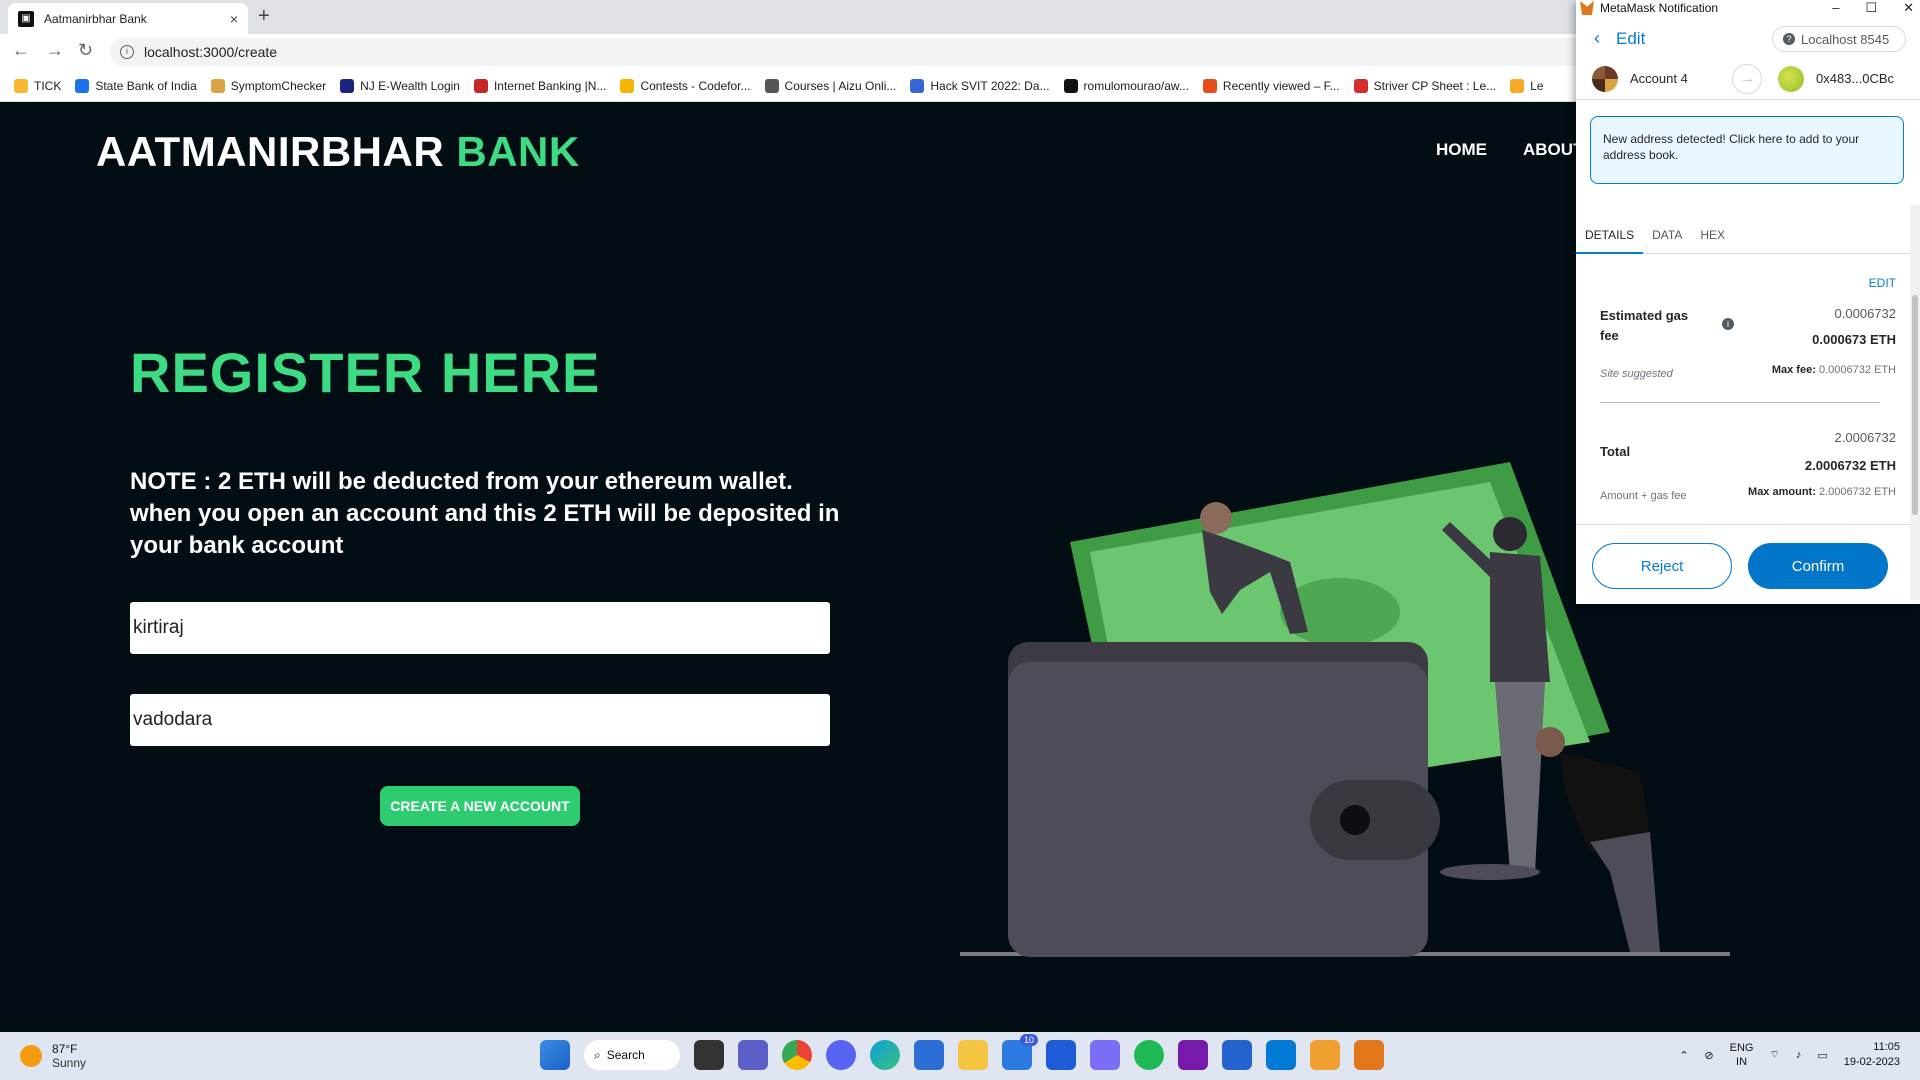 This screenshot has width=1920, height=1080. Describe the element at coordinates (929, 1055) in the screenshot. I see `store-icon` at that location.